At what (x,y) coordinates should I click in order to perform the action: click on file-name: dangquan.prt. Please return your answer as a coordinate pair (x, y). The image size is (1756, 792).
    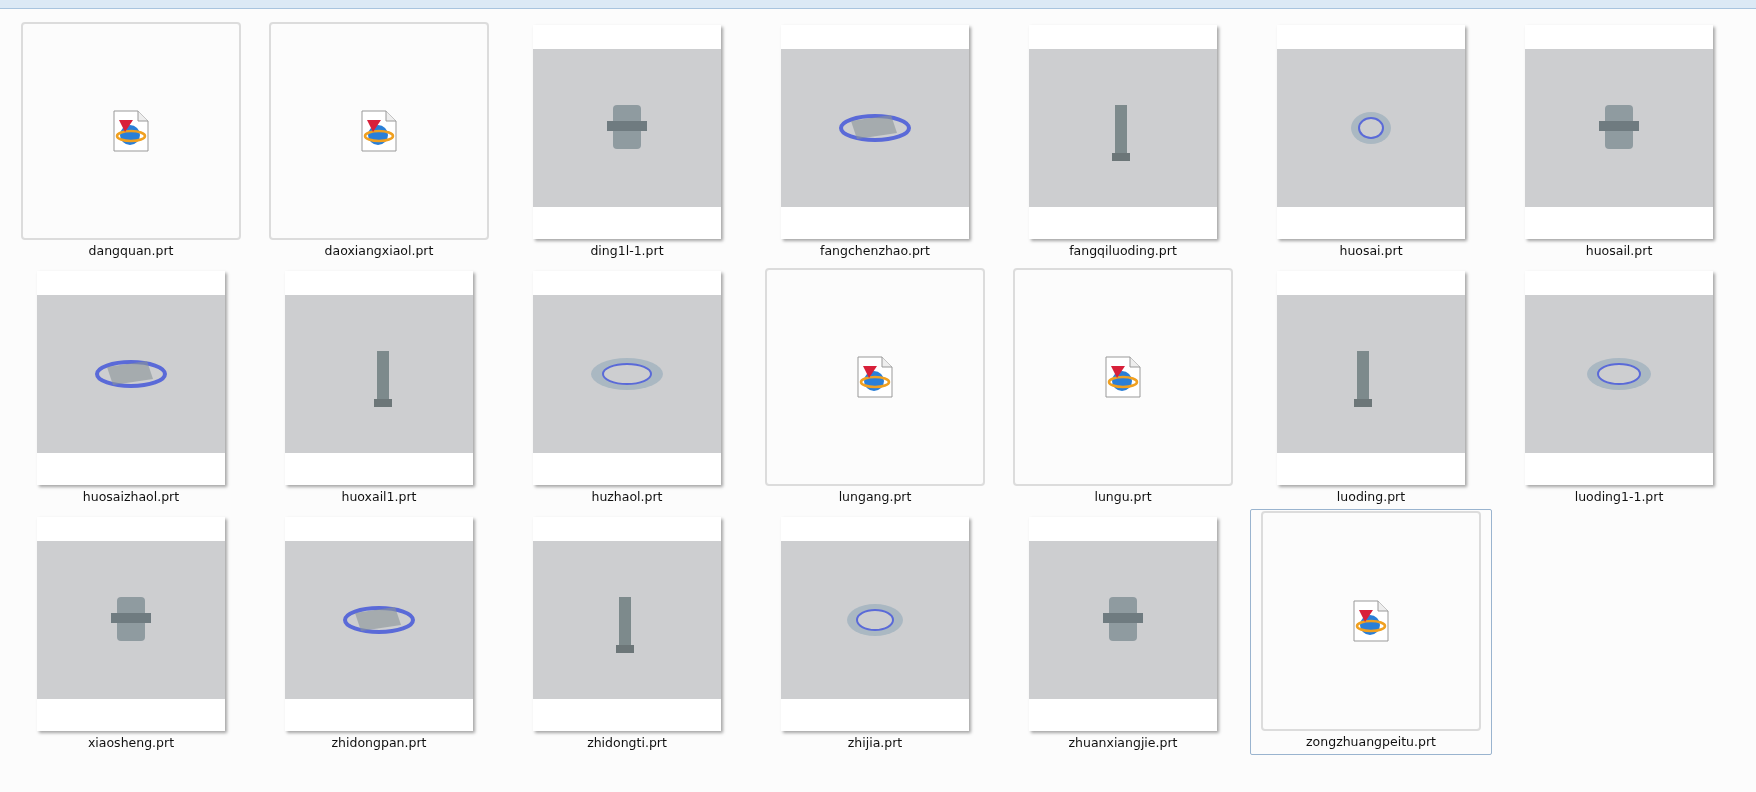
    Looking at the image, I should click on (131, 251).